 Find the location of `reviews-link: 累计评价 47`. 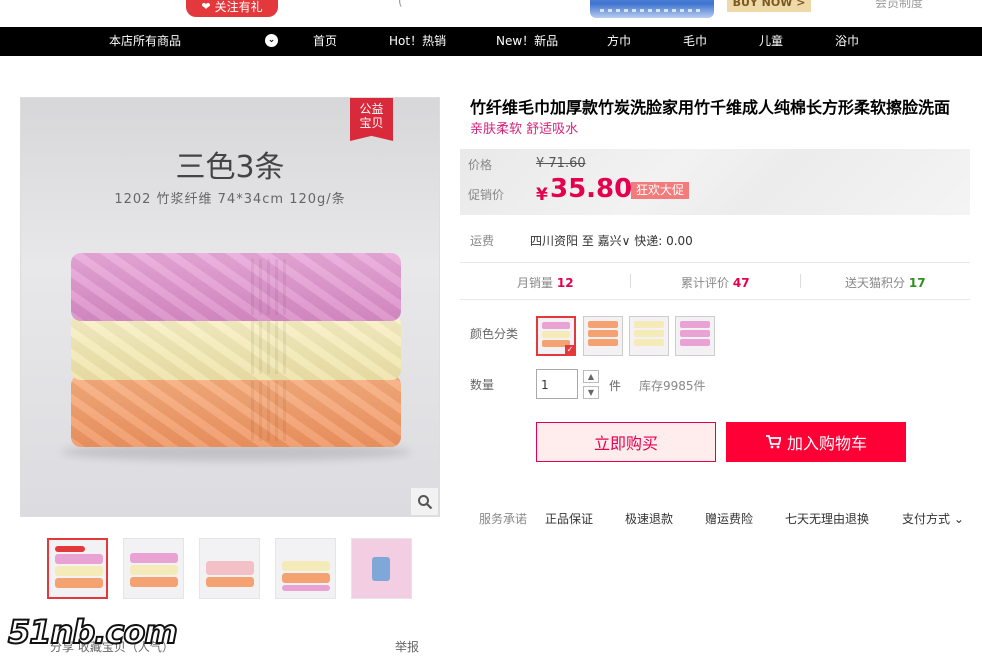

reviews-link: 累计评价 47 is located at coordinates (715, 282).